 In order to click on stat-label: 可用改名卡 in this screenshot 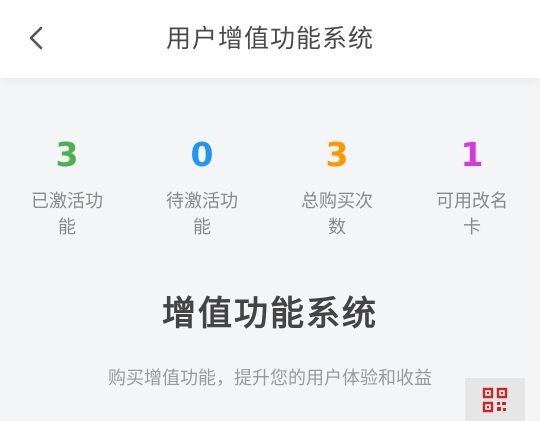, I will do `click(472, 214)`.